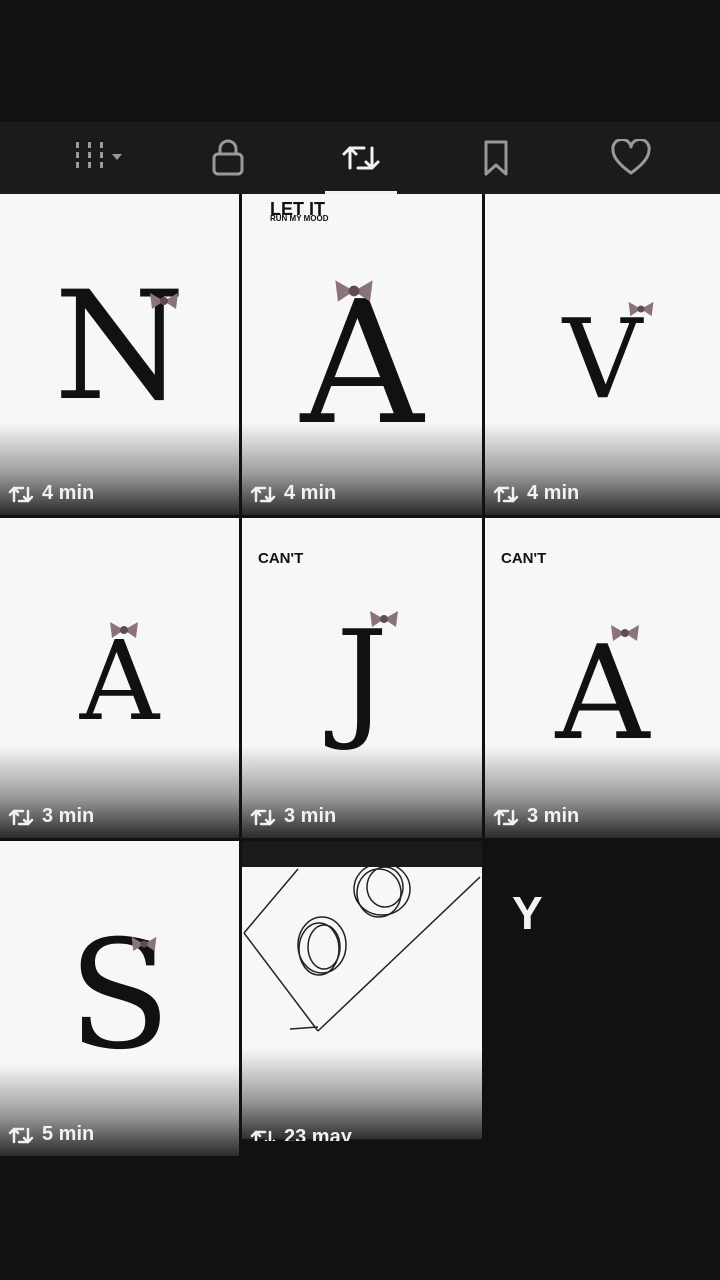 The height and width of the screenshot is (1280, 720). I want to click on post-letter: A, so click(602, 693).